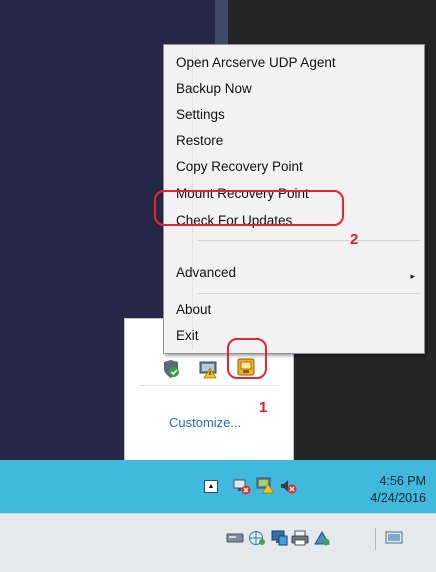 This screenshot has width=436, height=572. Describe the element at coordinates (239, 166) in the screenshot. I see `menu-item-copy-recovery-point: Copy Recovery Point` at that location.